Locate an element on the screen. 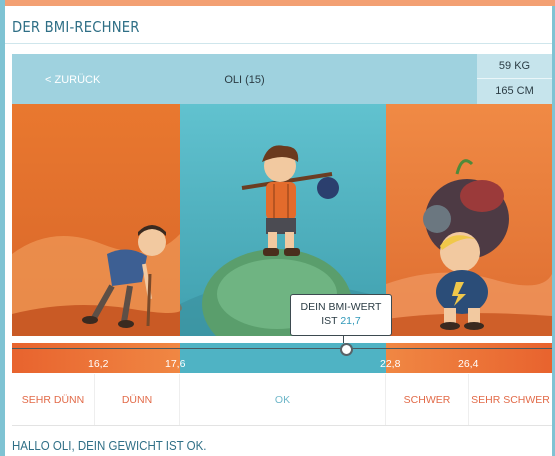 The height and width of the screenshot is (456, 555). bmi-result-label: DEIN BMI-WERT is located at coordinates (341, 307).